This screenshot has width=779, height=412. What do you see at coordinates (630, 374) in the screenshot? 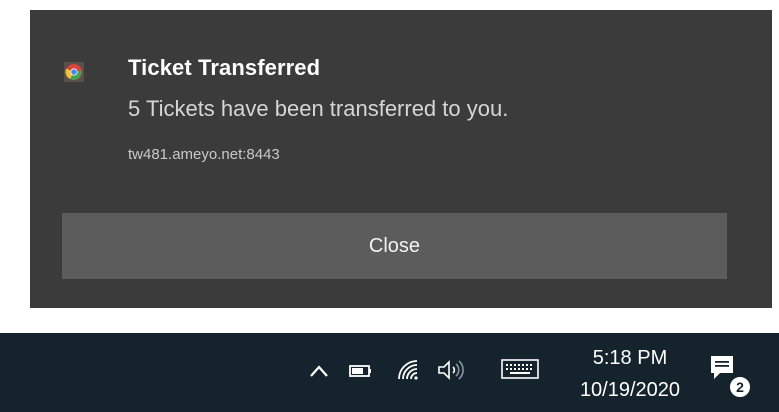
I see `taskbar-clock: 5:18 PM 10/19/2020` at bounding box center [630, 374].